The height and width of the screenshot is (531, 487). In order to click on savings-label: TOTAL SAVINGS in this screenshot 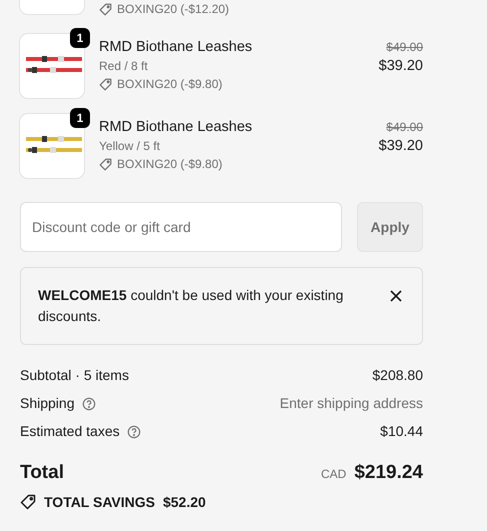, I will do `click(99, 502)`.